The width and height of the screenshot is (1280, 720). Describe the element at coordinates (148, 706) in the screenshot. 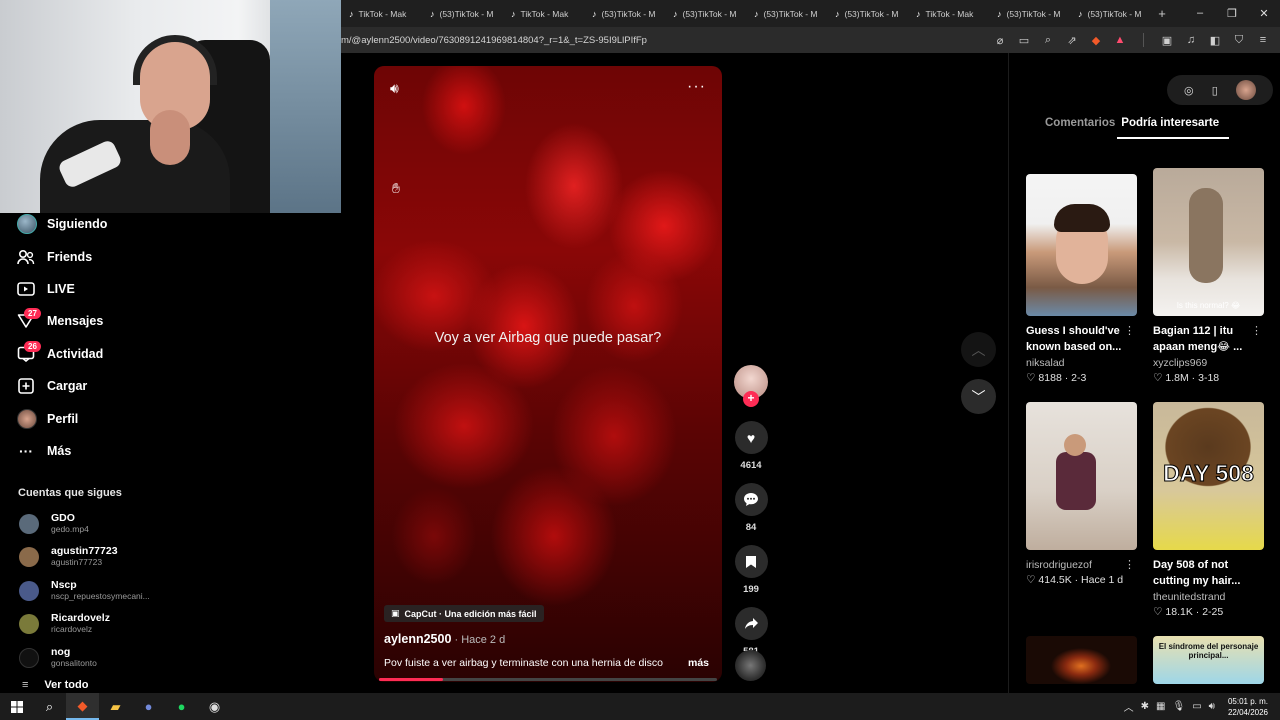

I see `discord-icon: ●` at that location.